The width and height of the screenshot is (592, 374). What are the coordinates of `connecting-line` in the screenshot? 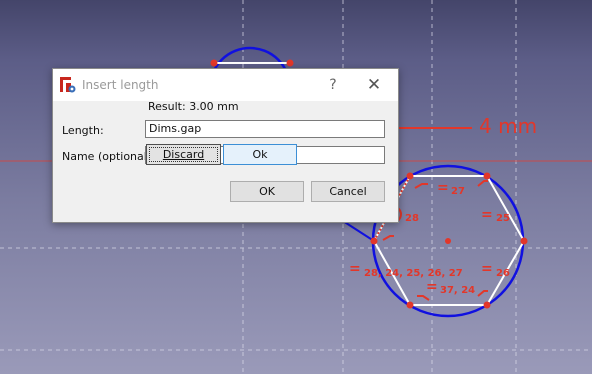 It's located at (358, 231).